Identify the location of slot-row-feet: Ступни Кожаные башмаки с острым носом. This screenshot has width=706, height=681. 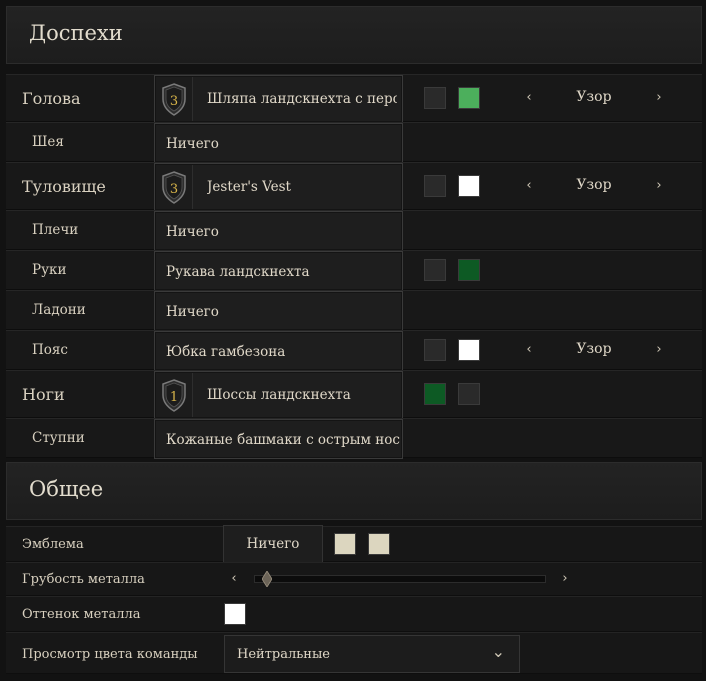
(354, 438).